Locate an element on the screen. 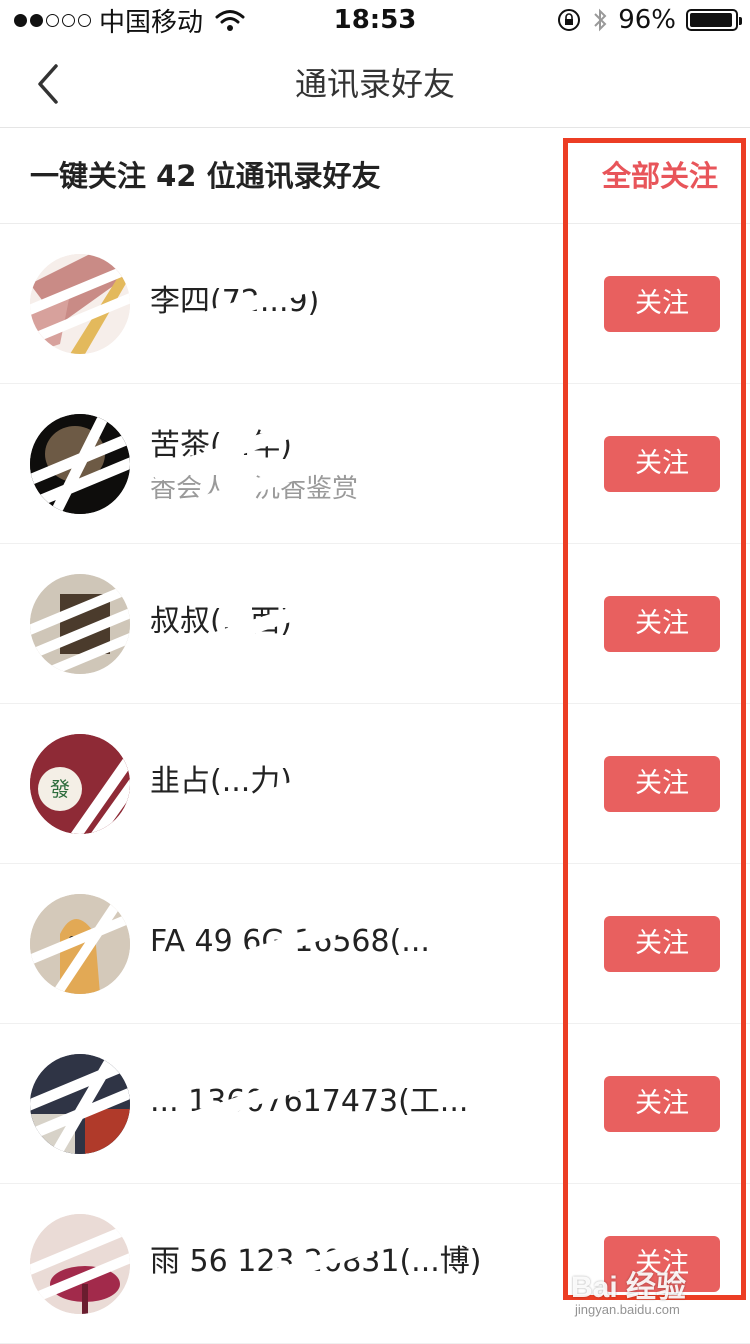 Image resolution: width=750 pixels, height=1344 pixels. contact-row: ... 13607617473(工... 关注 is located at coordinates (375, 1104).